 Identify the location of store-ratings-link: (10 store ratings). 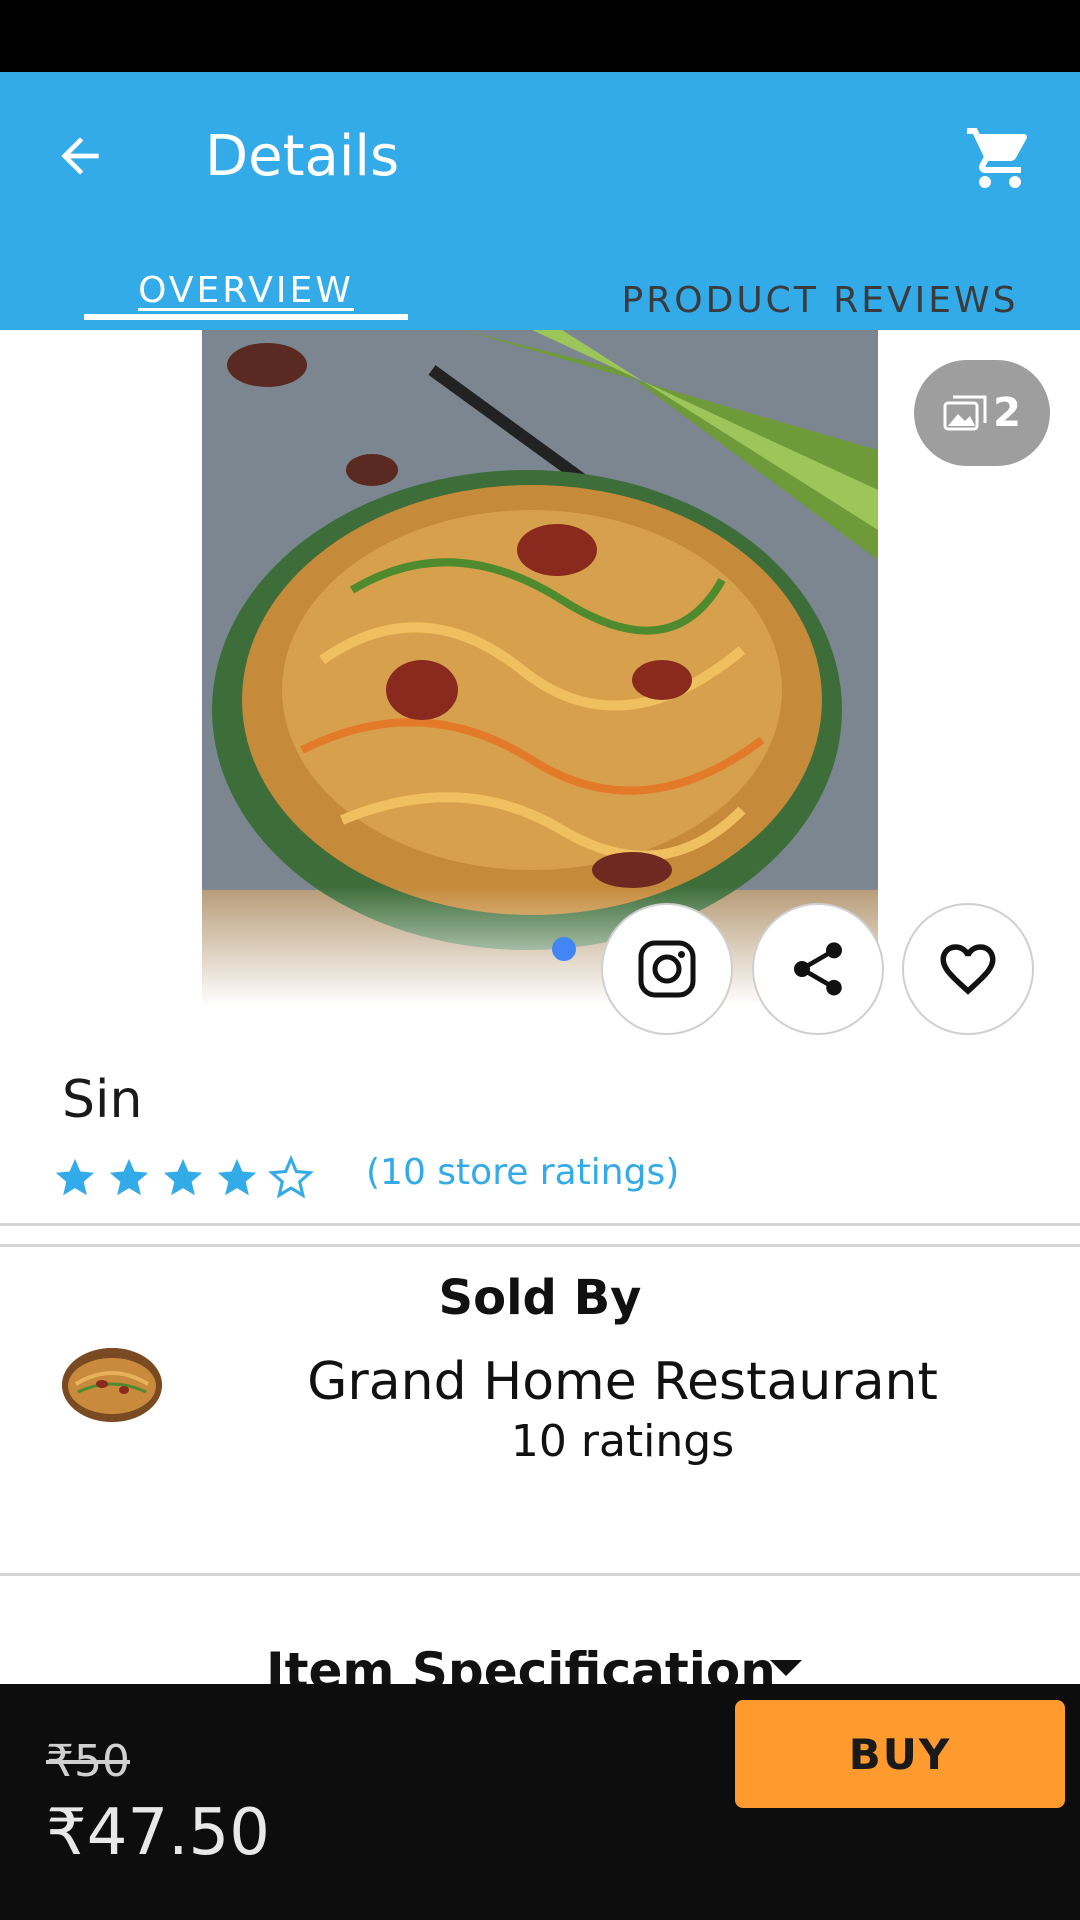
(522, 1172).